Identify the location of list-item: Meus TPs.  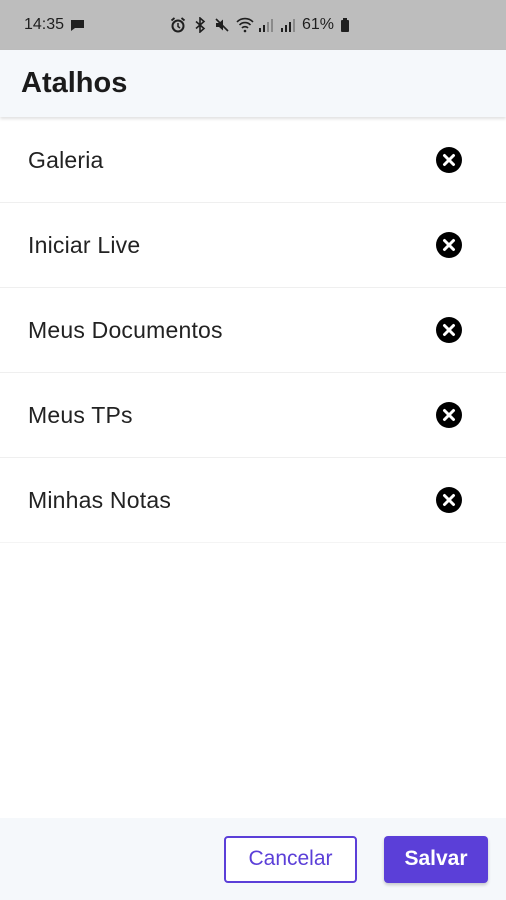
(253, 415).